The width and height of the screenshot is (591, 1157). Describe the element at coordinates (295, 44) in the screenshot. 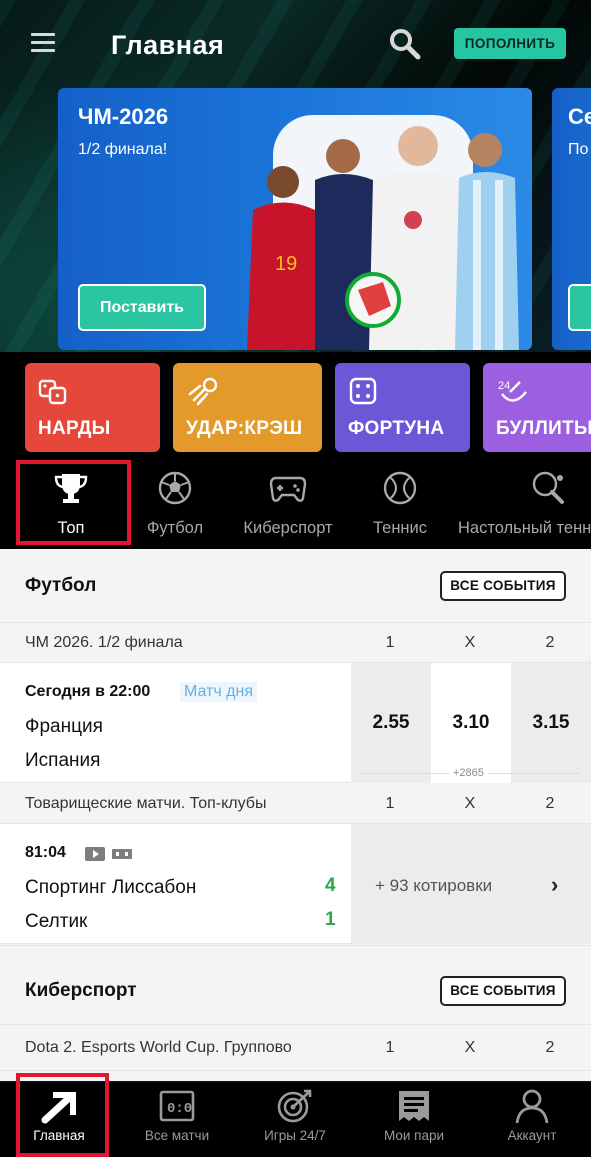

I see `top-bar: Главная ПОПОЛНИТЬ` at that location.